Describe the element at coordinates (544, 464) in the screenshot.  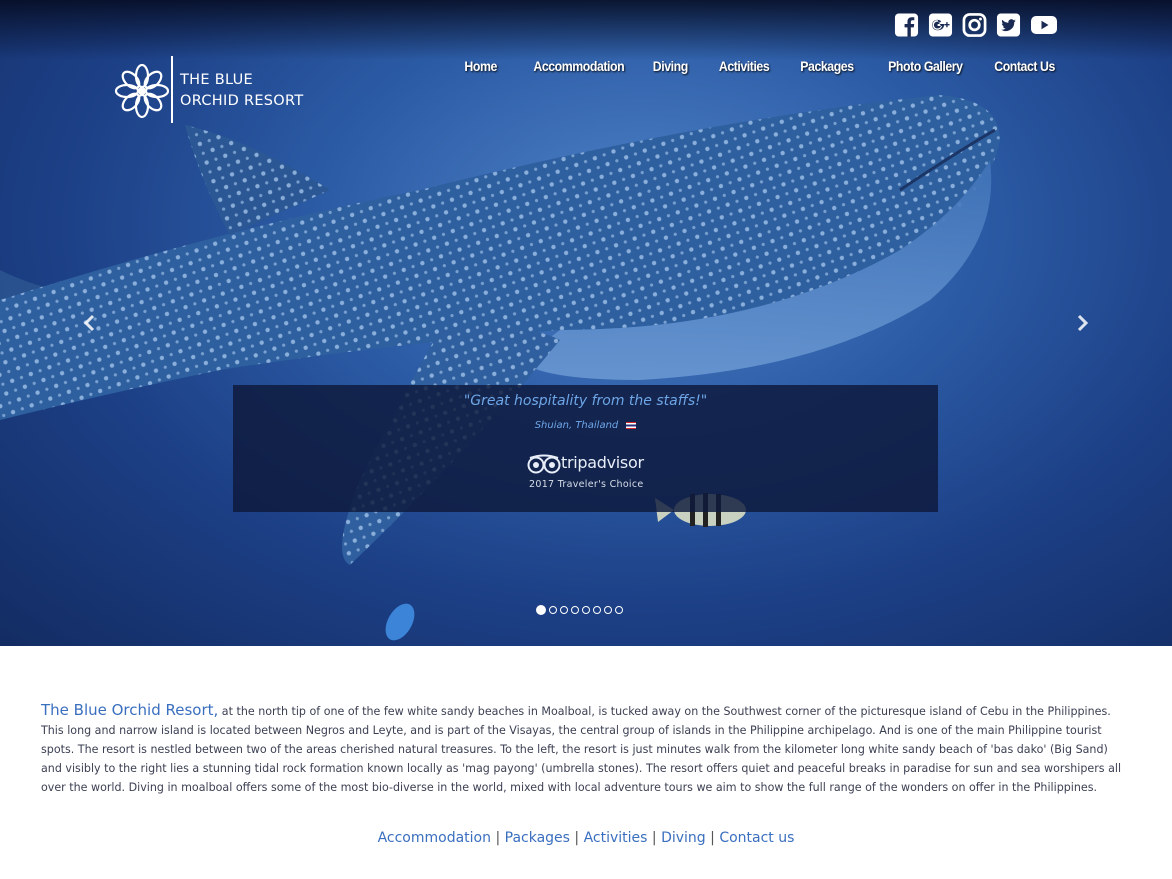
I see `tripadvisor-owl-icon` at that location.